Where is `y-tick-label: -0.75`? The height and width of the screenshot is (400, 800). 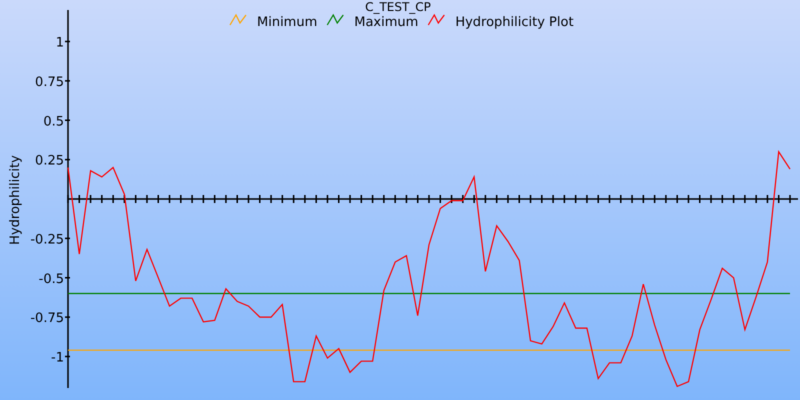 y-tick-label: -0.75 is located at coordinates (47, 318).